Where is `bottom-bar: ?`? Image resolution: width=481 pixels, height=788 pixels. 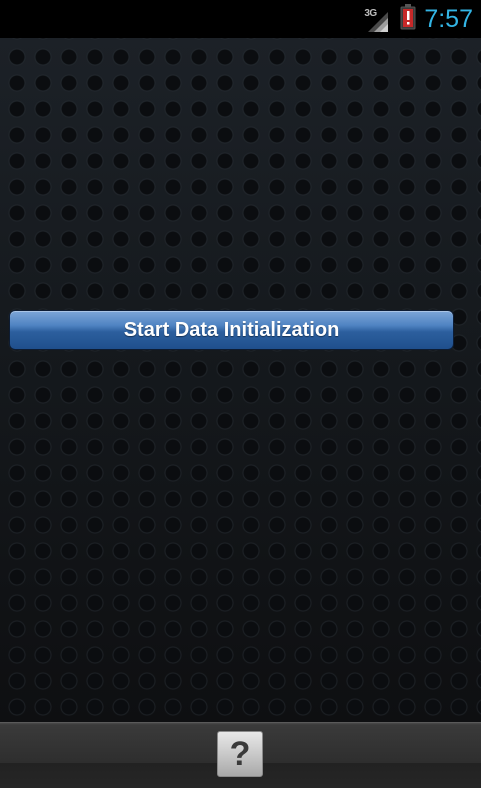 bottom-bar: ? is located at coordinates (240, 755).